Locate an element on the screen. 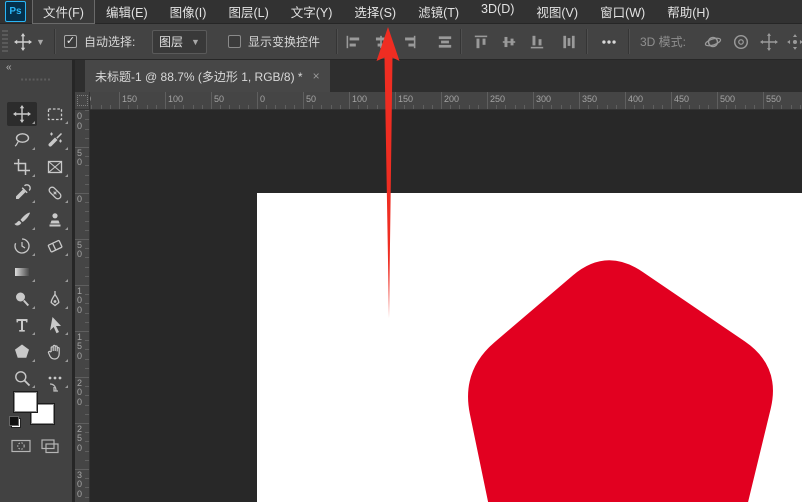  collapse-panel-button: « is located at coordinates (9, 67).